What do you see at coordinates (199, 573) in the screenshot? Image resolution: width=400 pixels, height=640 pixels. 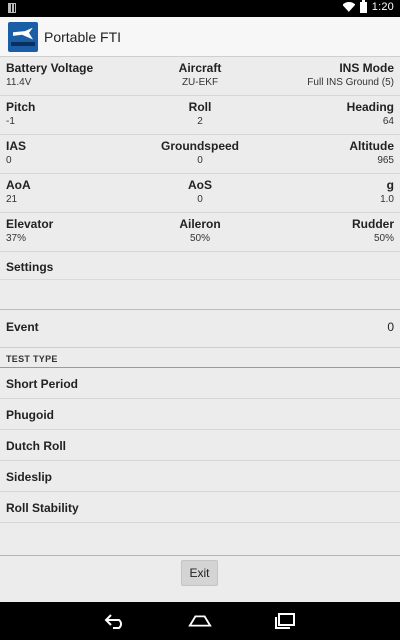 I see `exit-button: Exit` at bounding box center [199, 573].